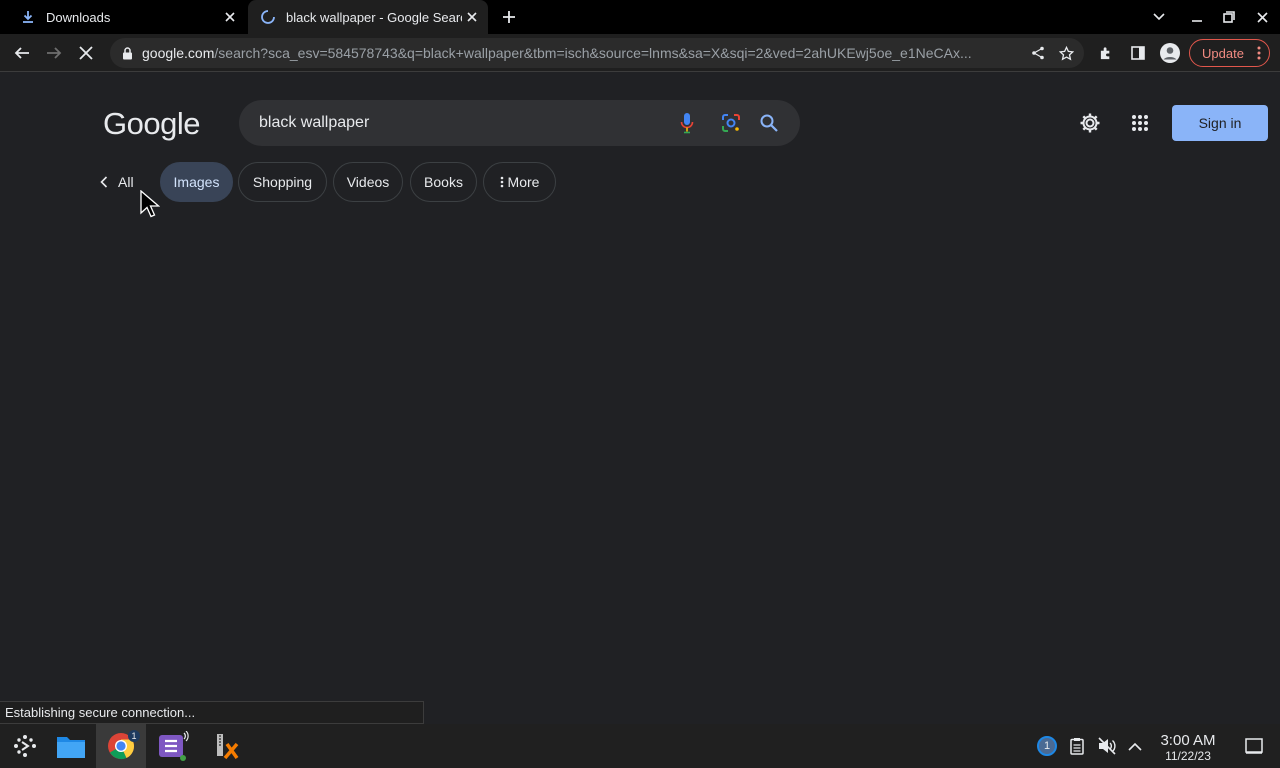 This screenshot has height=768, width=1280. I want to click on stop-loading-button, so click(86, 53).